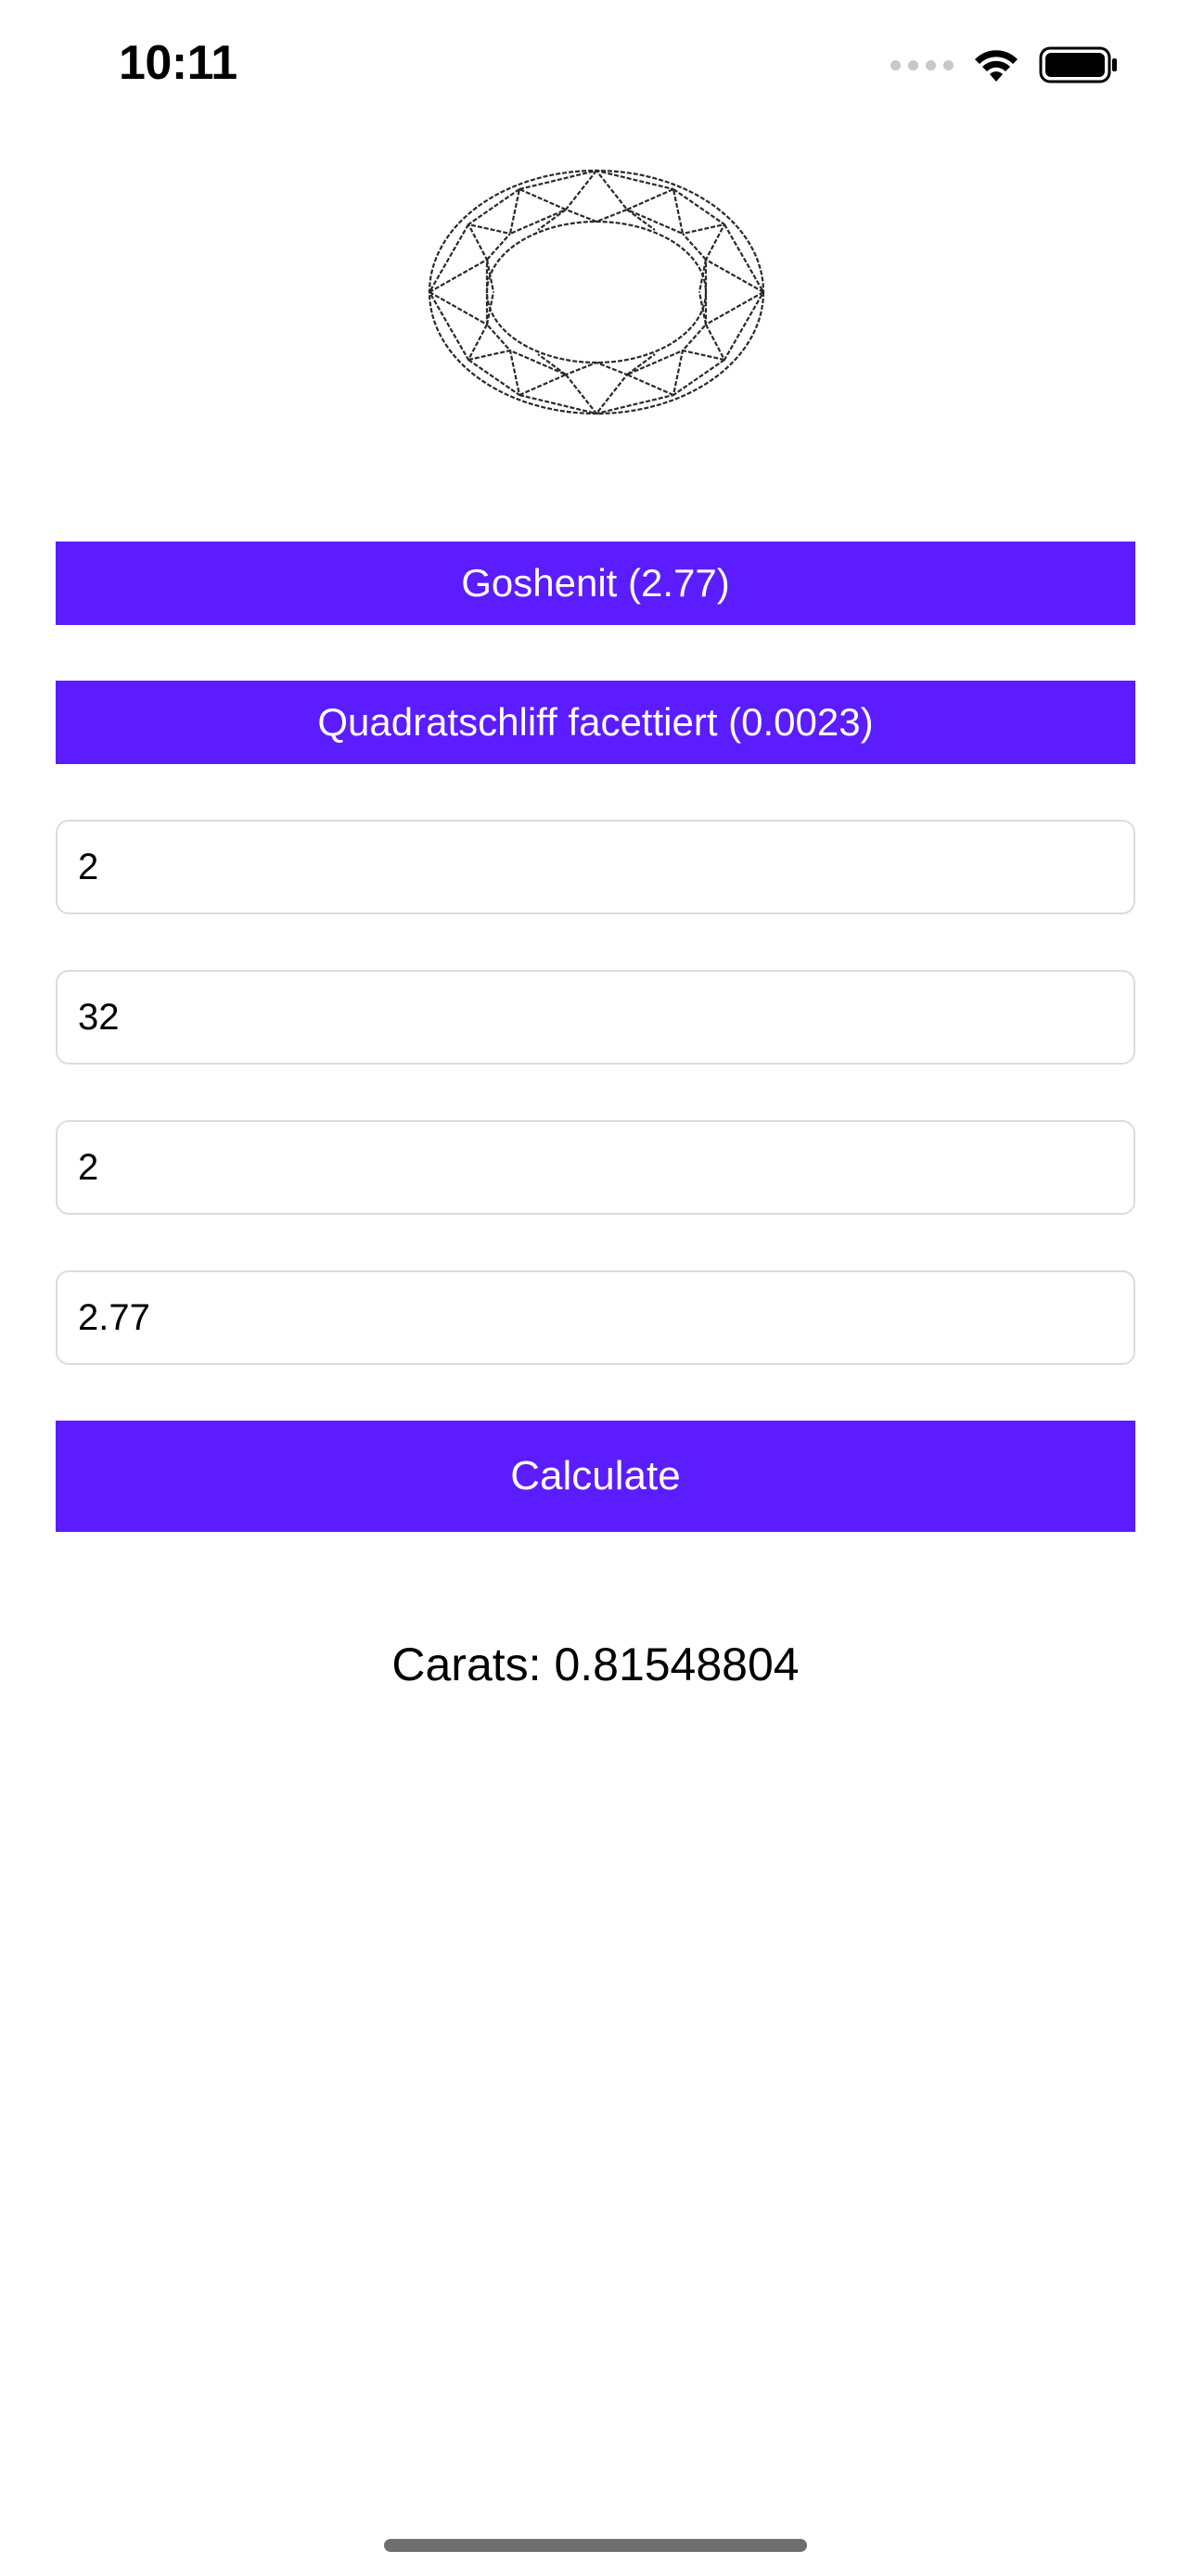  I want to click on status-icons, so click(1004, 64).